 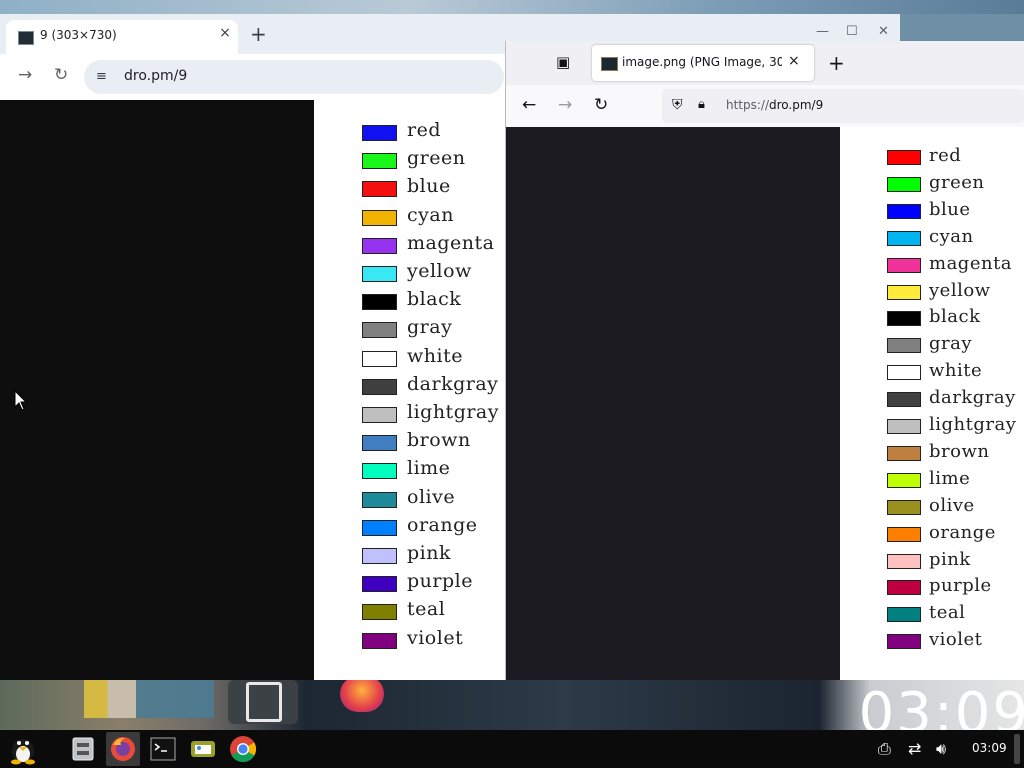 What do you see at coordinates (836, 63) in the screenshot?
I see `firefox-new-tab-button: +` at bounding box center [836, 63].